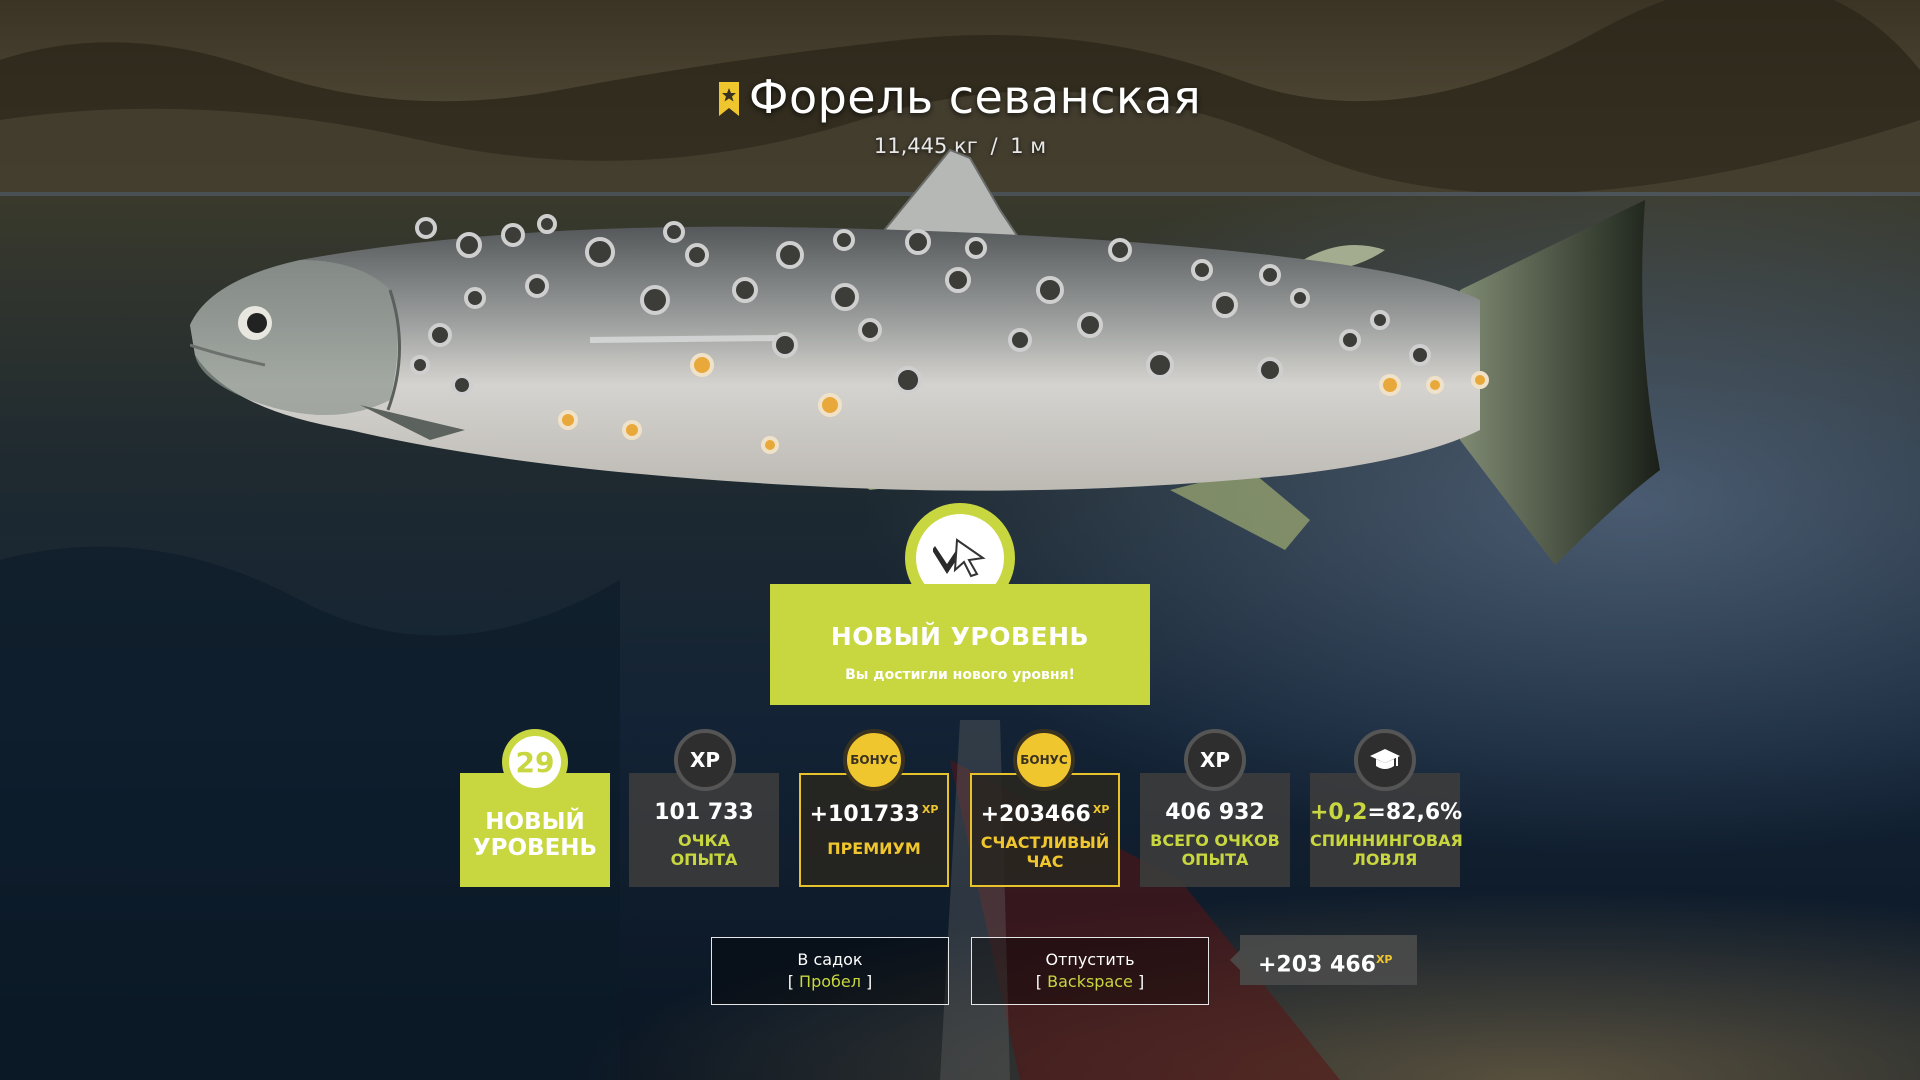  What do you see at coordinates (1385, 760) in the screenshot?
I see `graduation-cap-icon` at bounding box center [1385, 760].